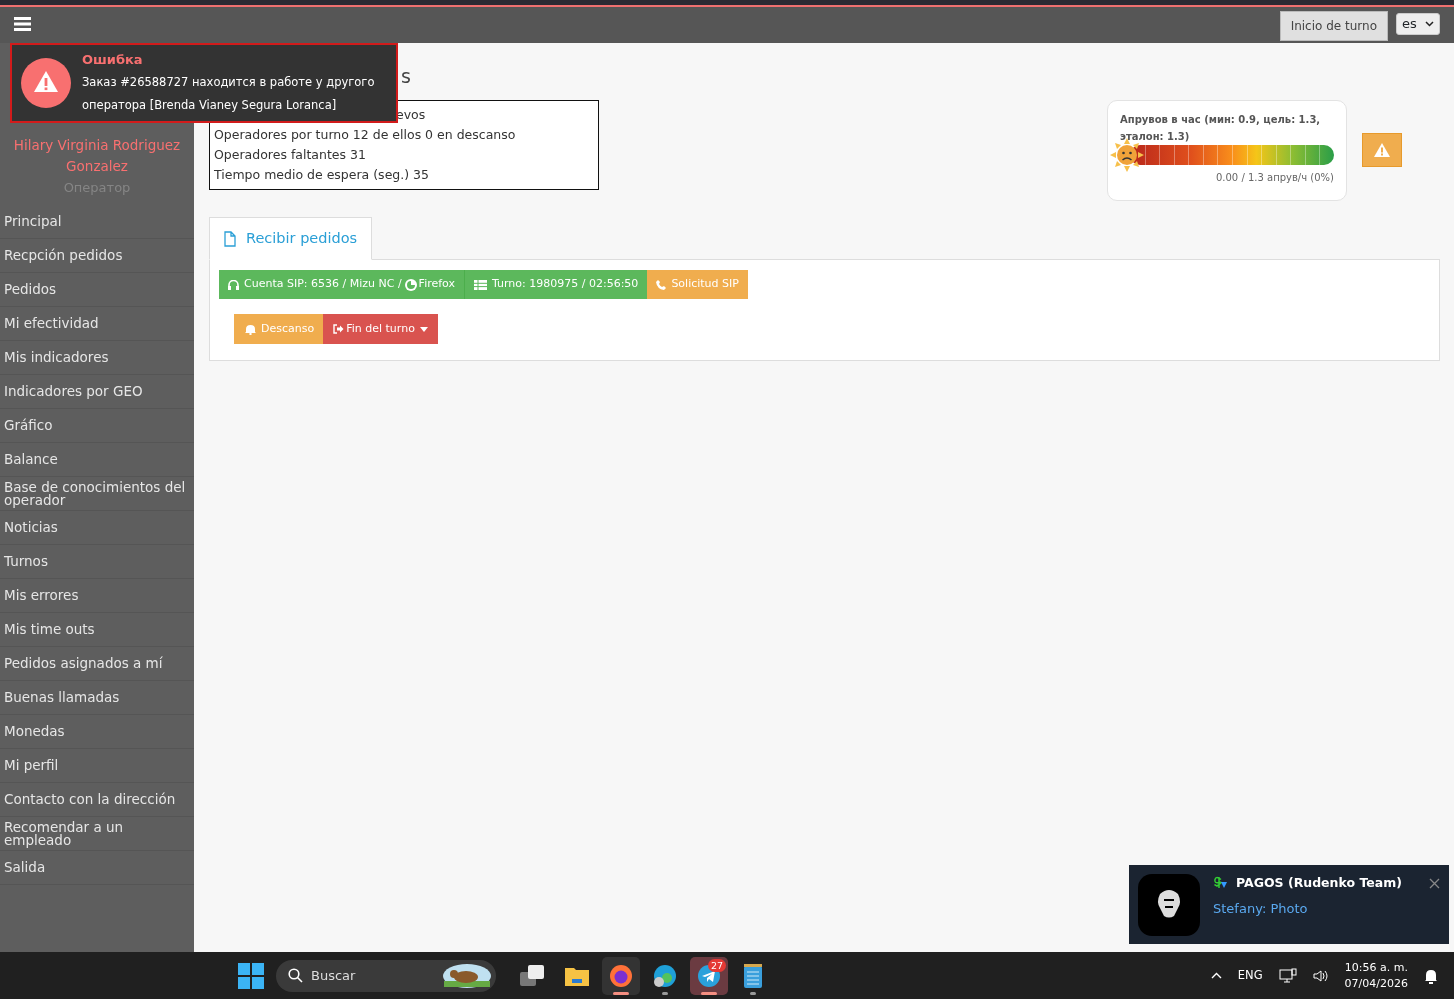  I want to click on beaver-icon, so click(467, 975).